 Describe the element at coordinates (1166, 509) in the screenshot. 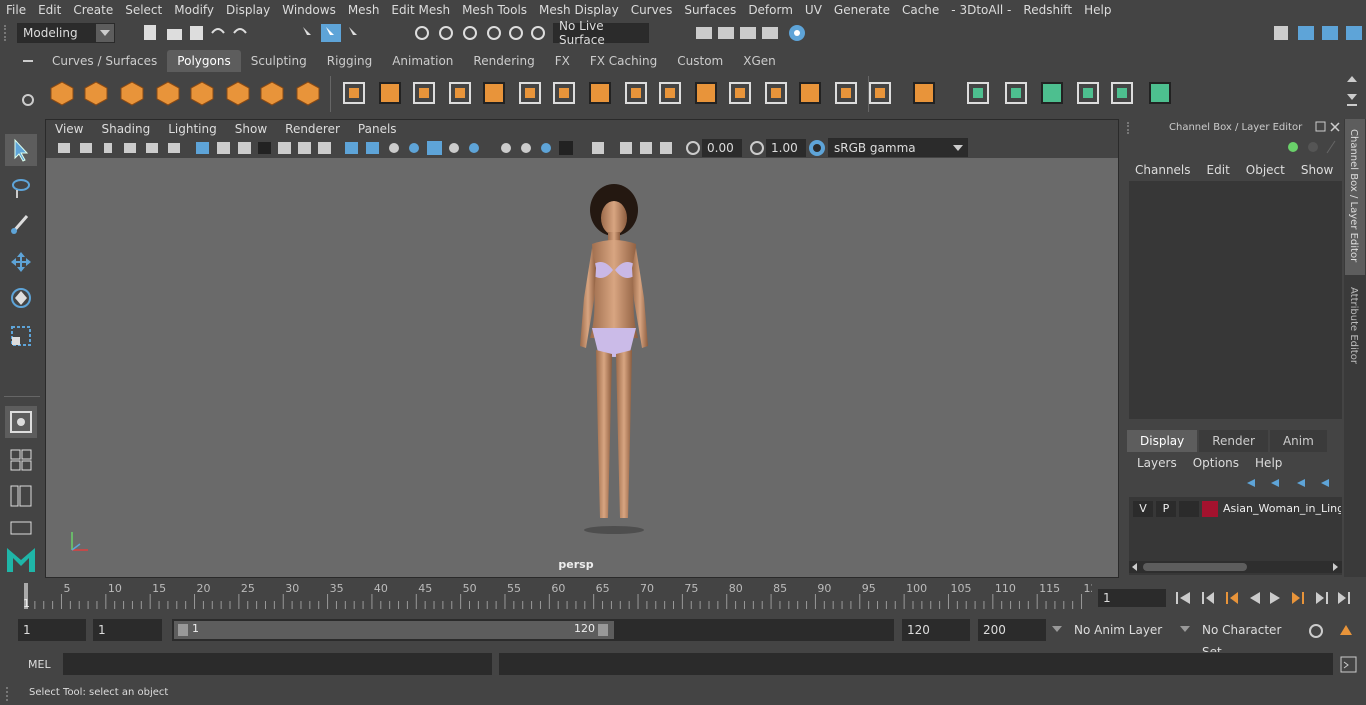

I see `playback-toggle: P` at that location.